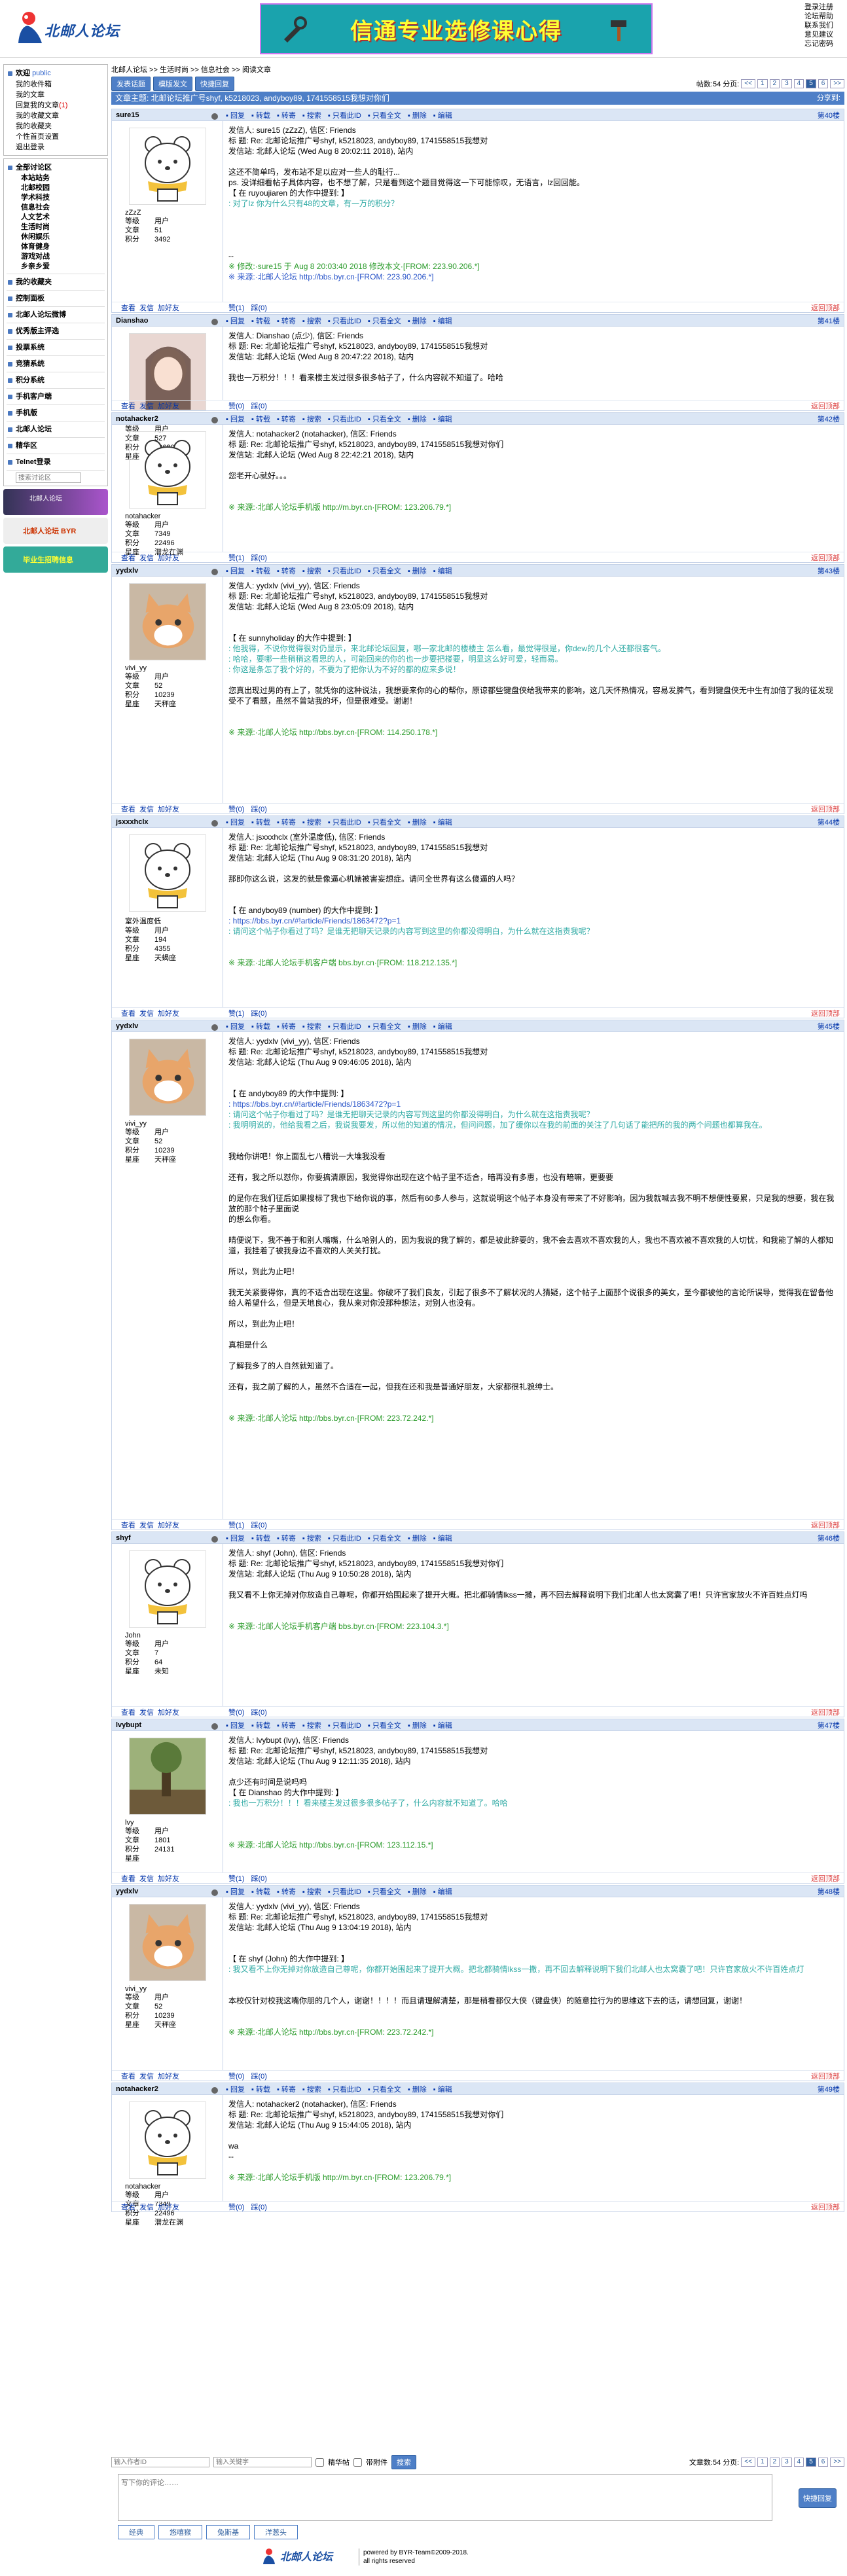  Describe the element at coordinates (56, 218) in the screenshot. I see `board-4: 人文艺术` at that location.